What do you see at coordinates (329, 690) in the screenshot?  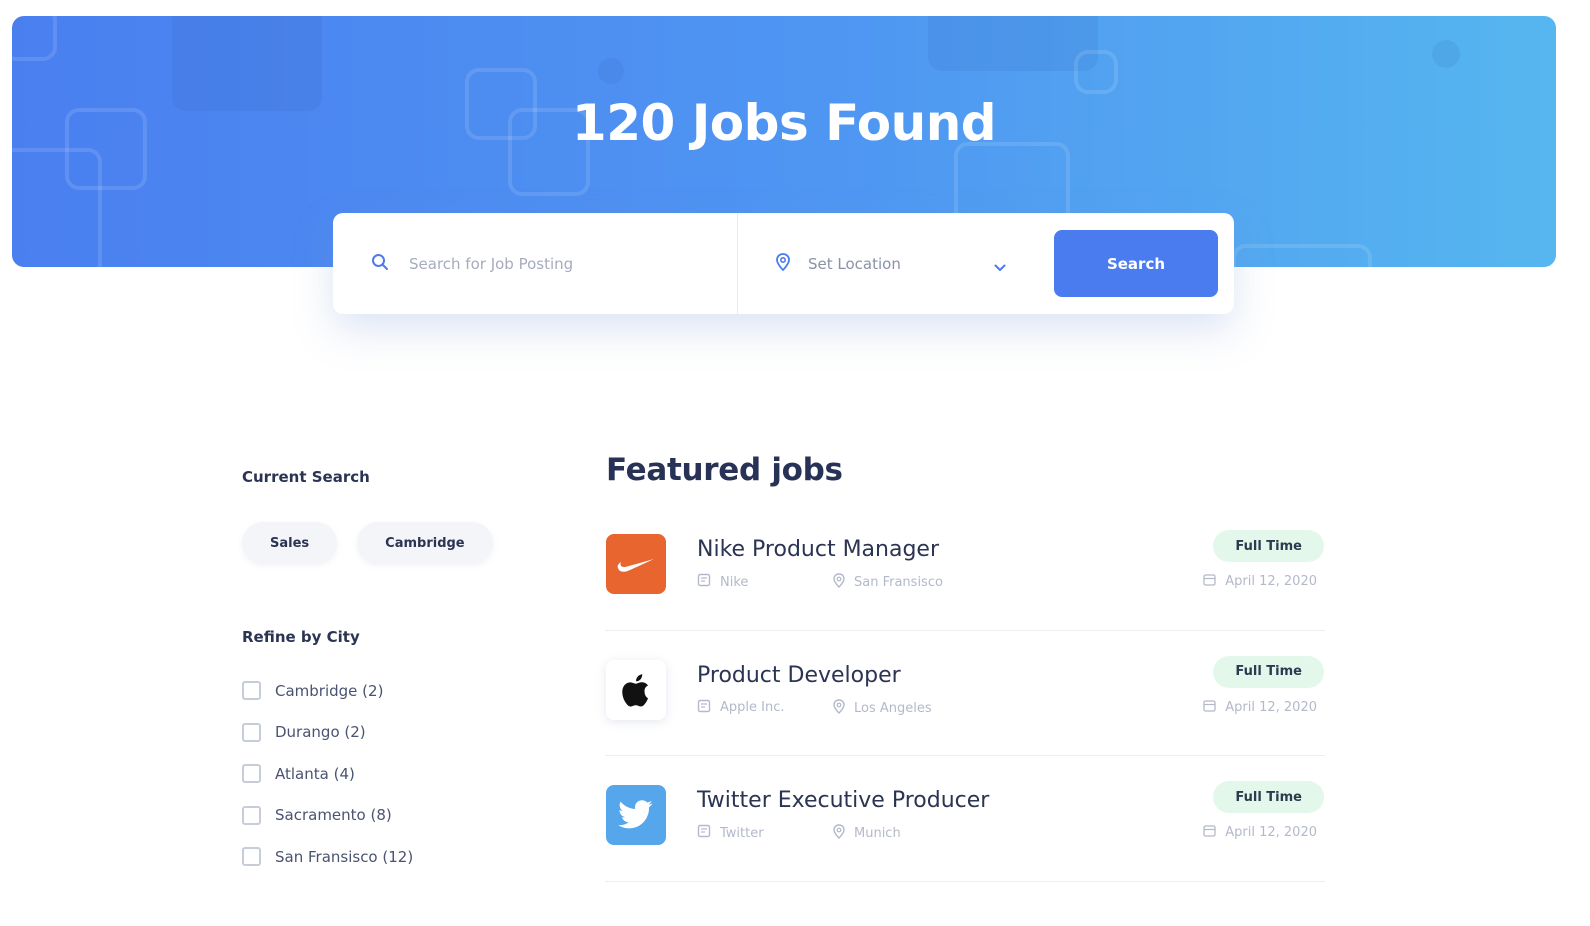 I see `city-label: Cambridge (2)` at bounding box center [329, 690].